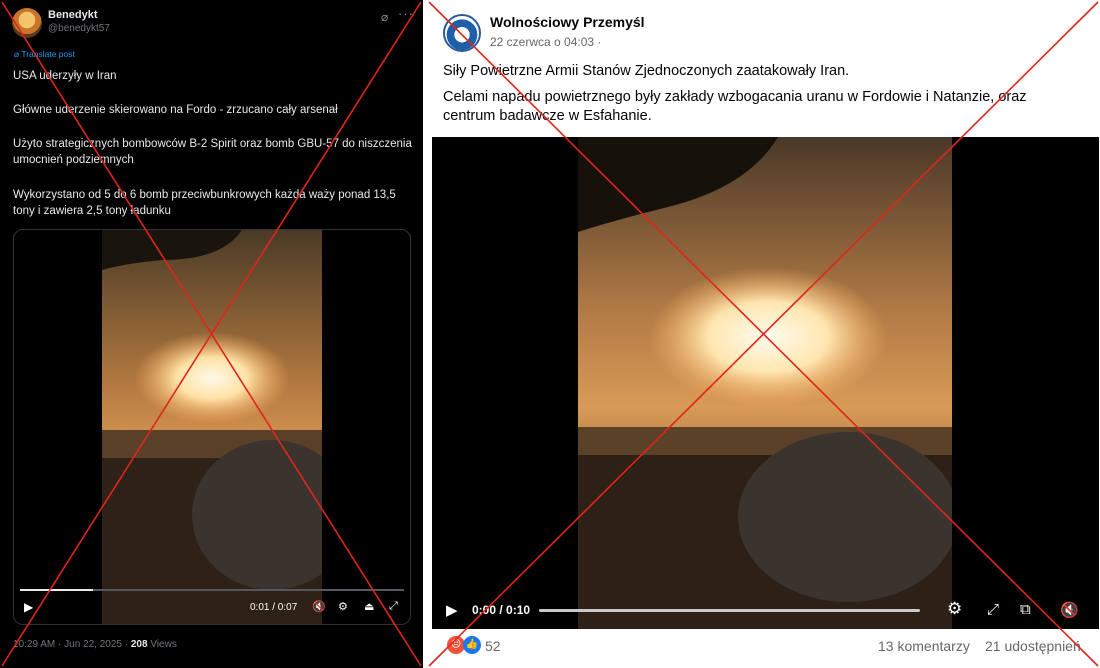 This screenshot has height=668, width=1100. What do you see at coordinates (369, 606) in the screenshot?
I see `exit-icon: ⏏` at bounding box center [369, 606].